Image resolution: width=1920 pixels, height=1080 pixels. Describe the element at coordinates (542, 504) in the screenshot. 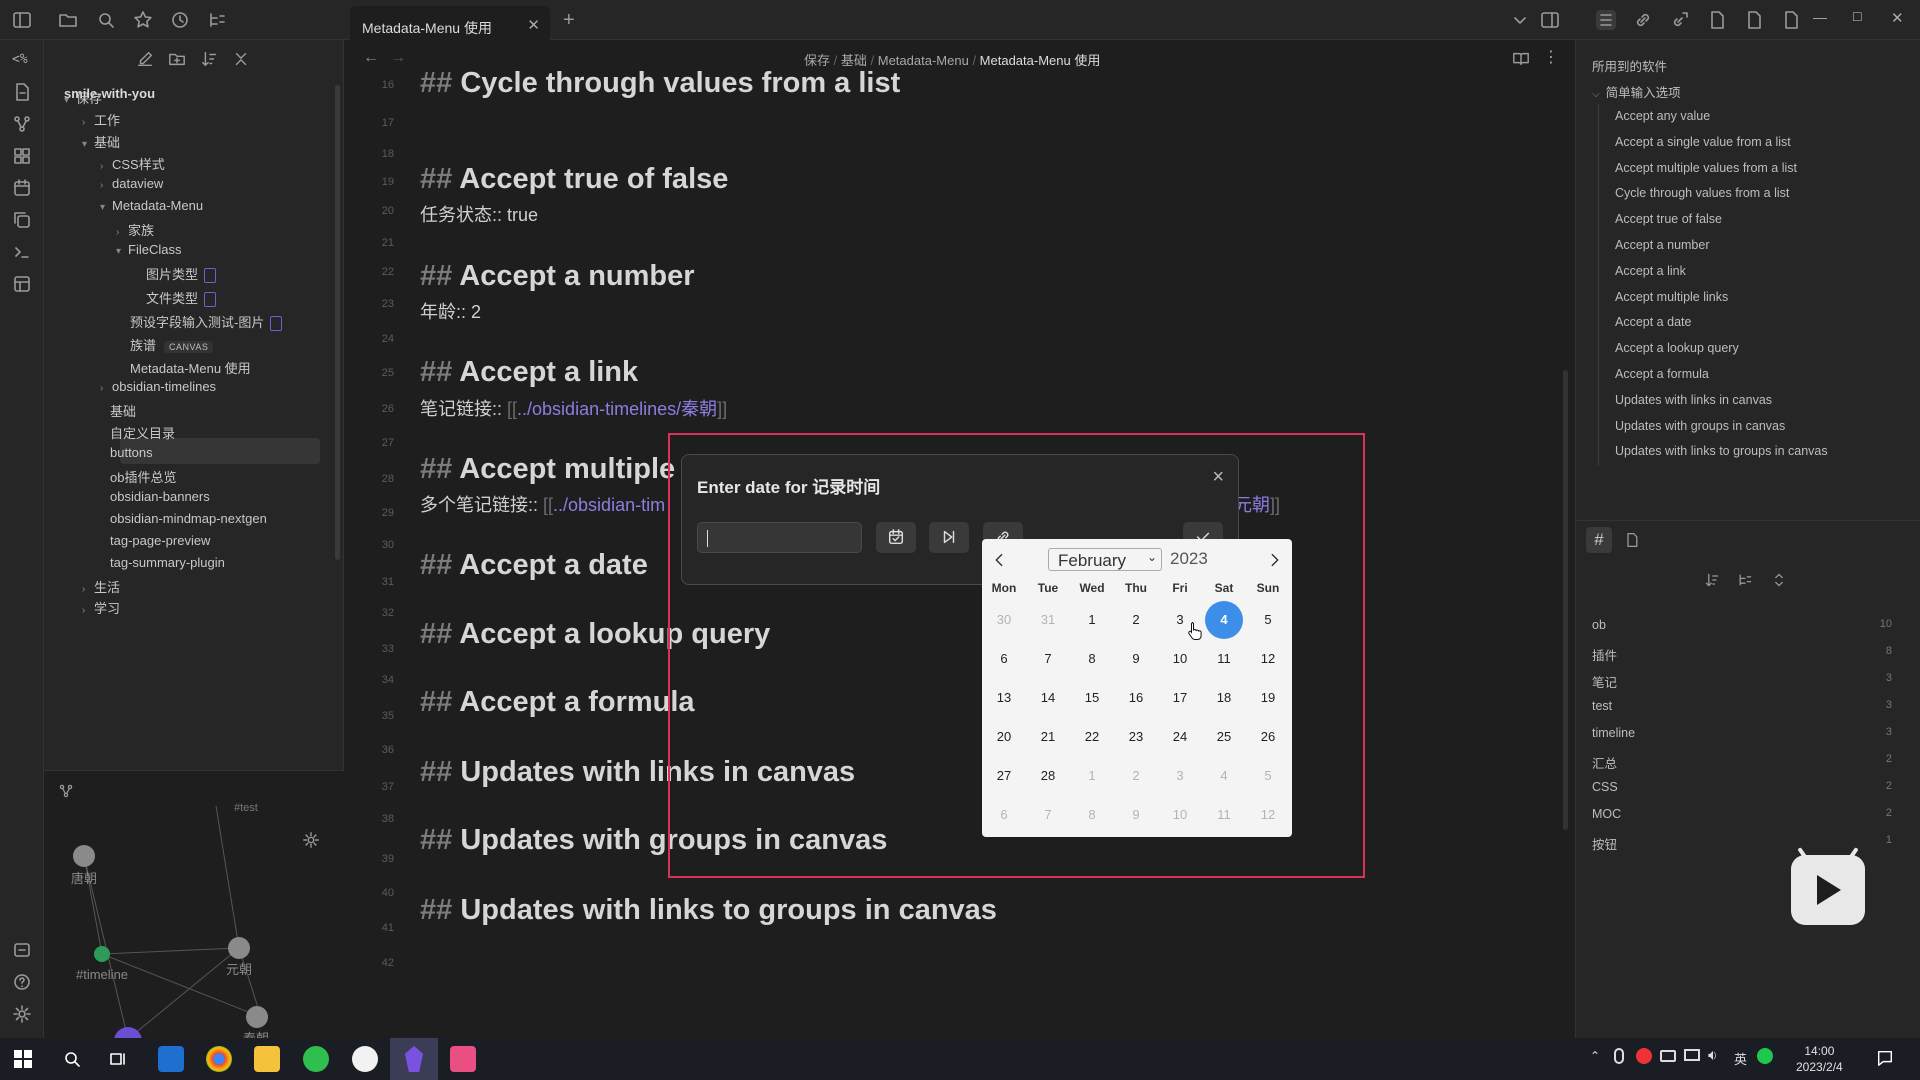

I see `field-multi-link: 多个笔记链接:: [[../obsidian-tim` at that location.